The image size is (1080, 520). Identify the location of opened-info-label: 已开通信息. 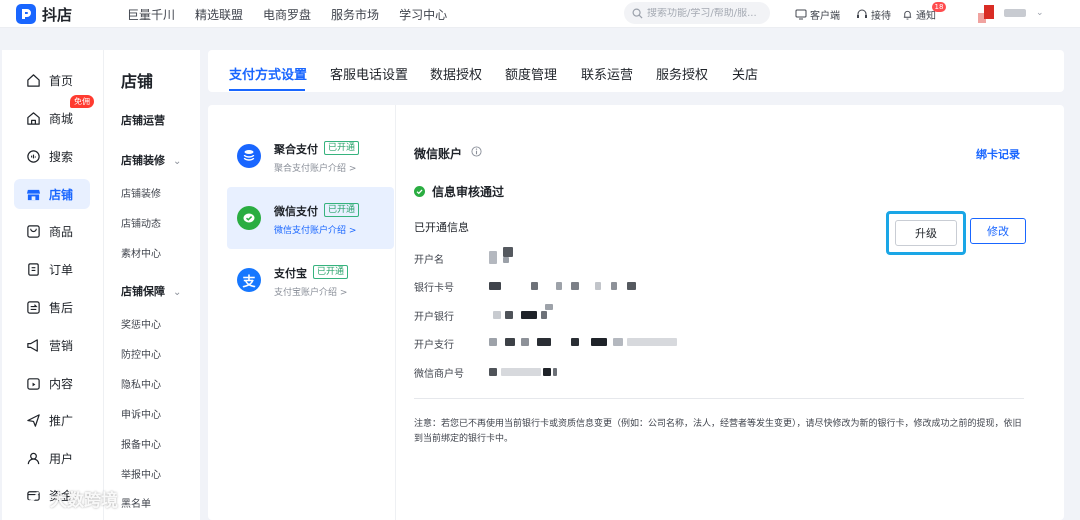
(441, 227).